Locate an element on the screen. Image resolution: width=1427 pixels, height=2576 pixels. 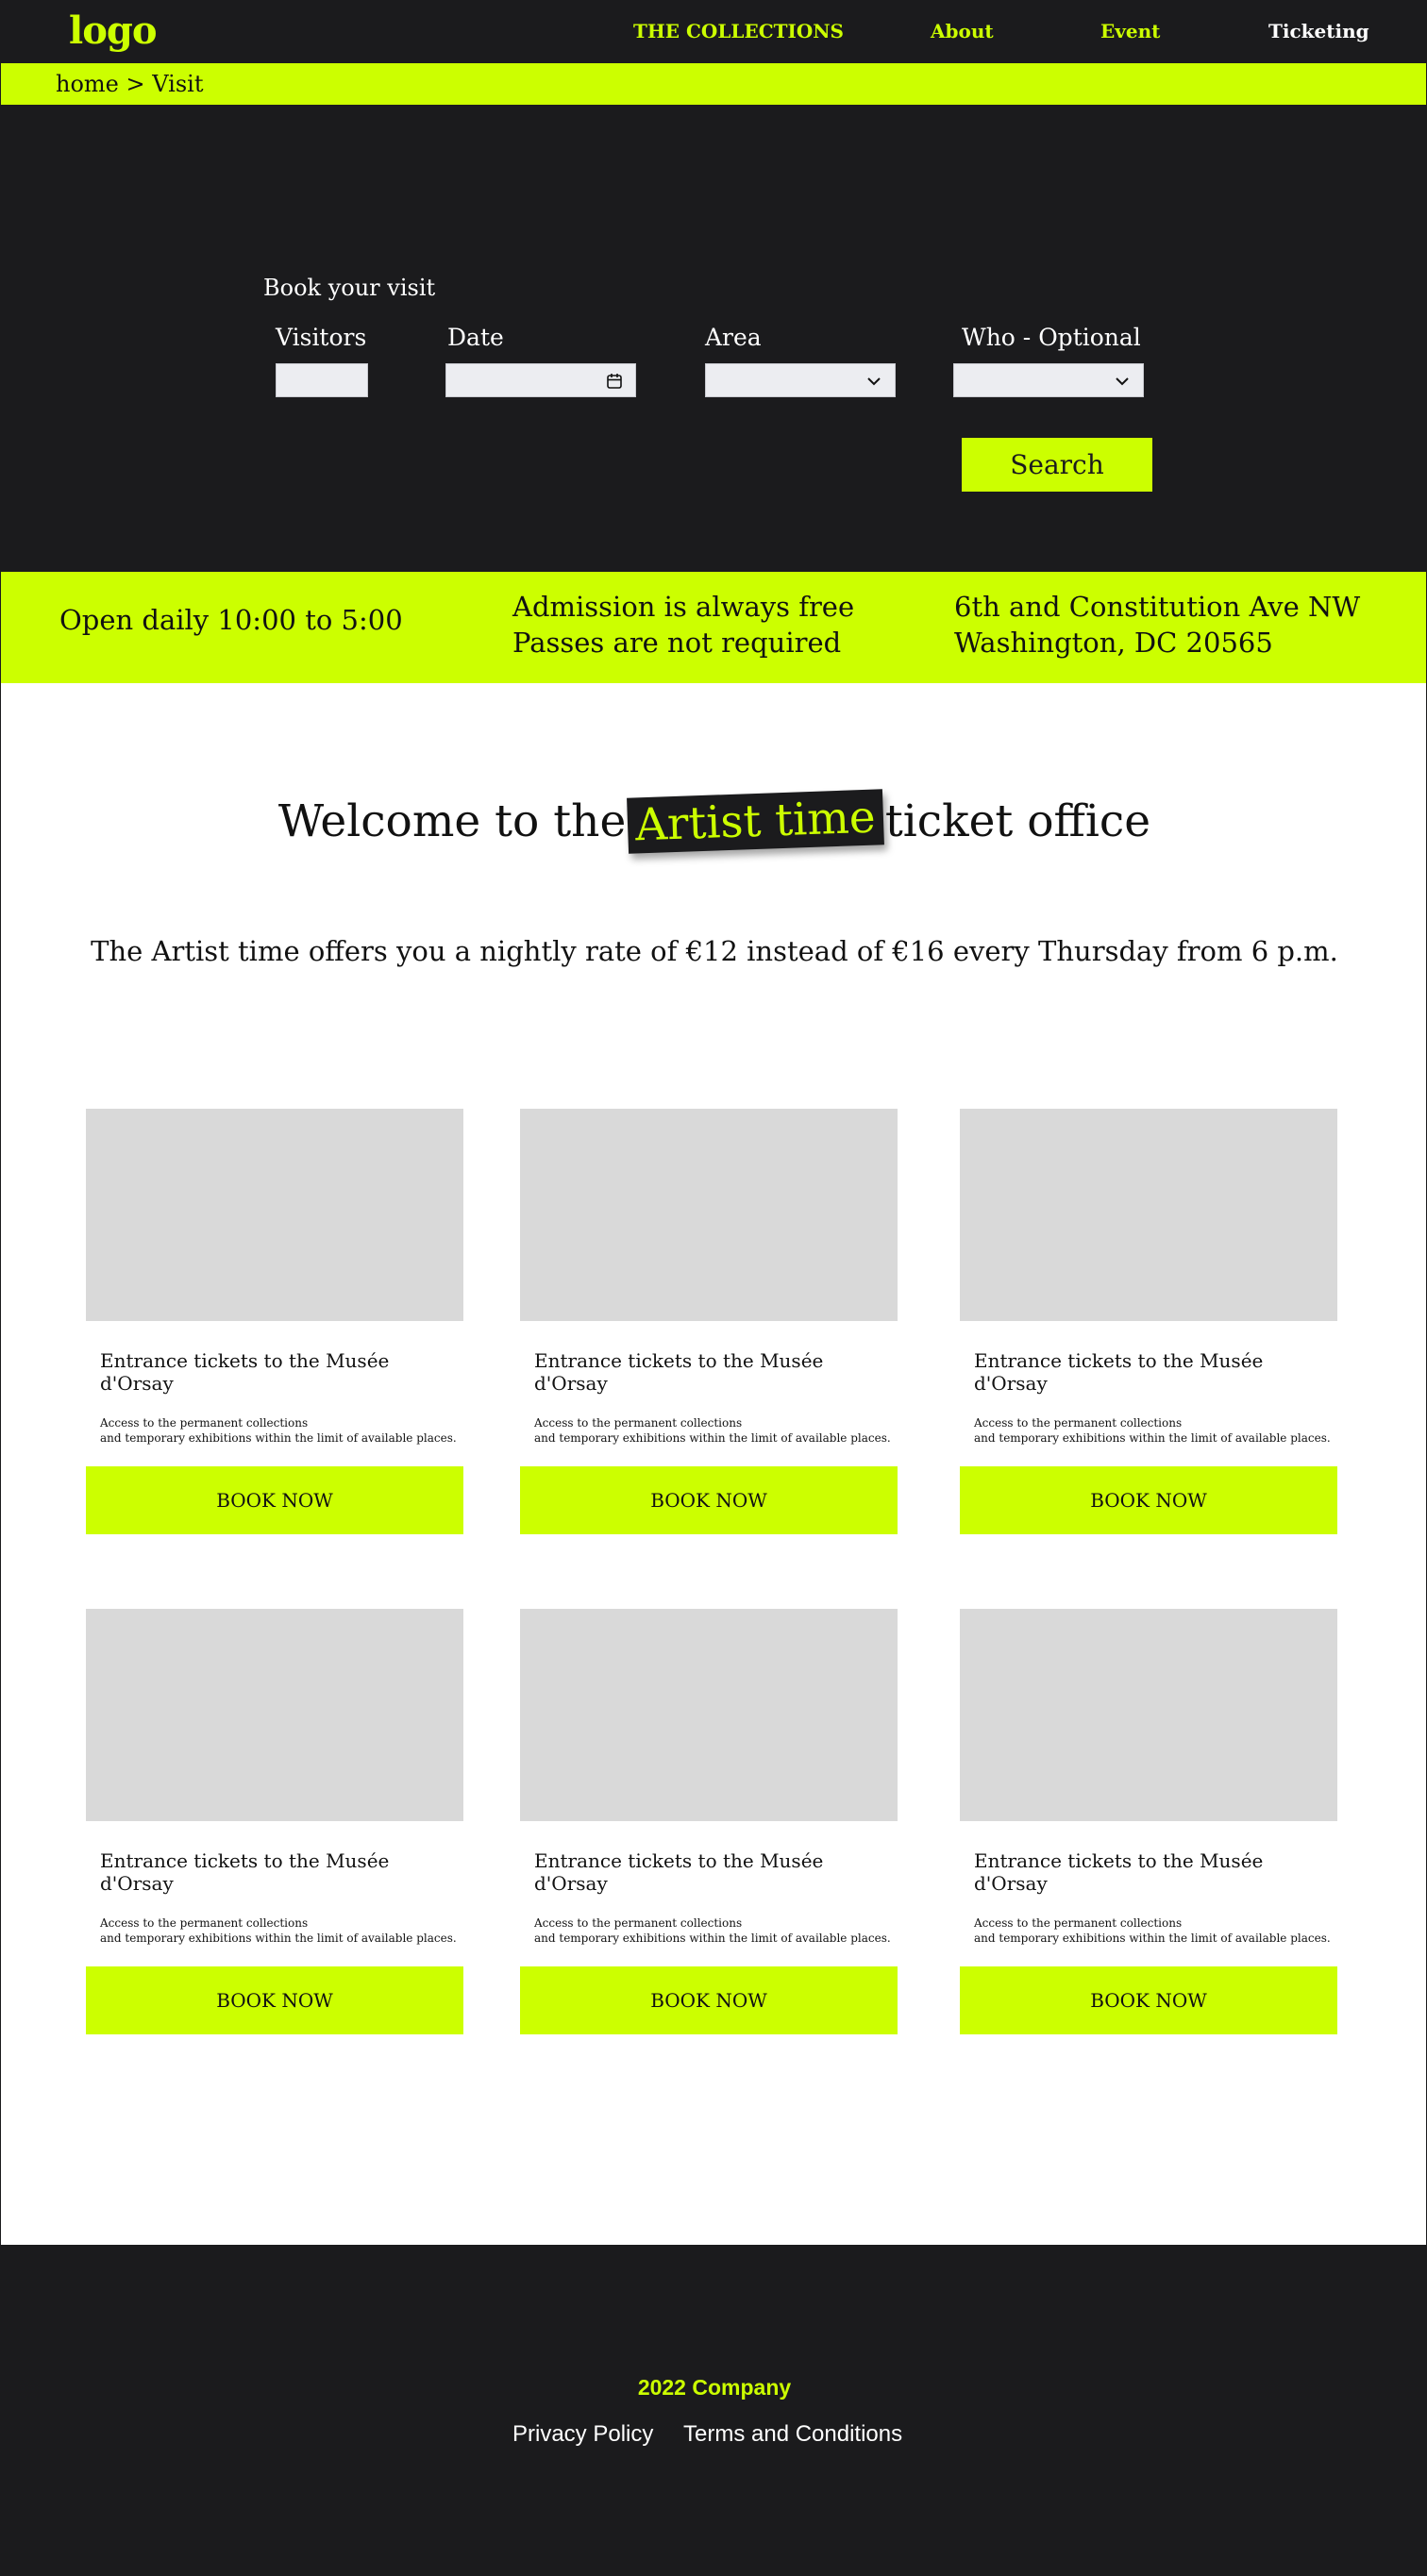
visitors-input is located at coordinates (322, 380).